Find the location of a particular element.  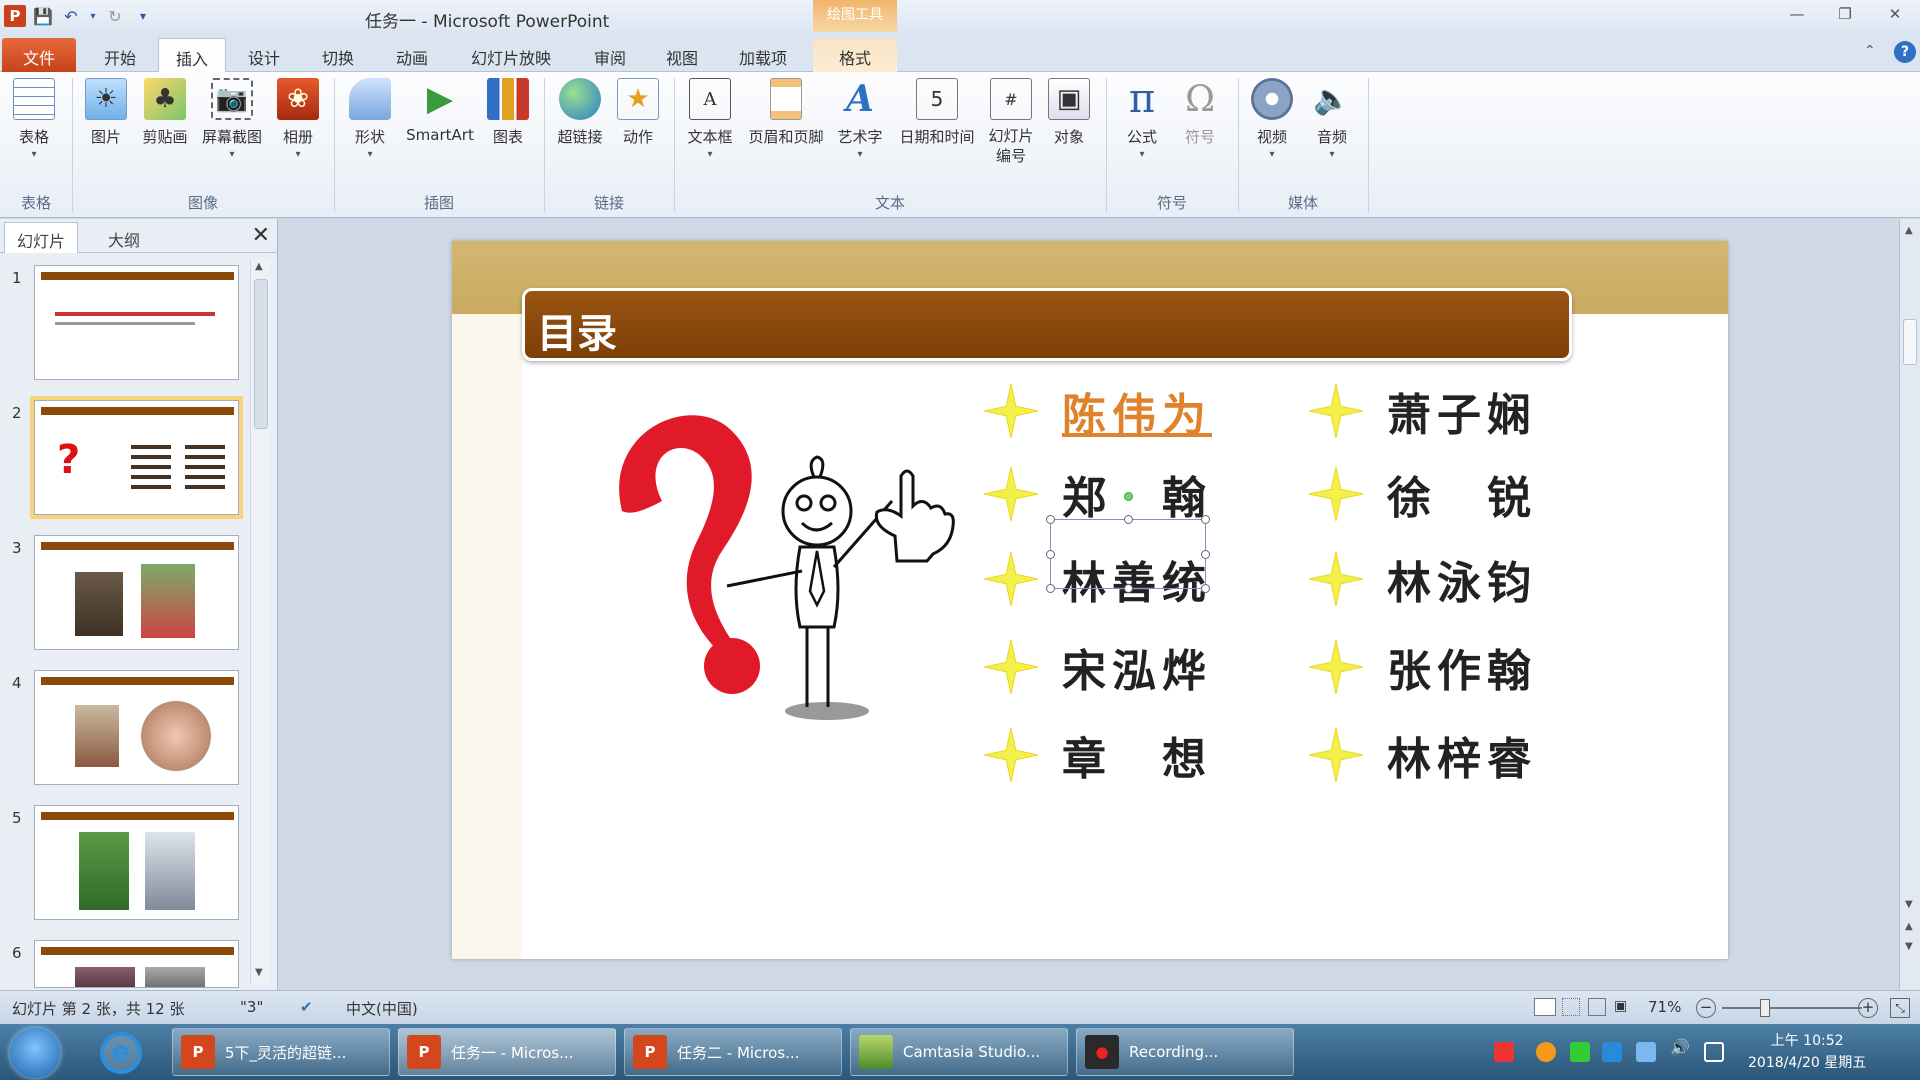

textbox-button: A 文本框 ▾ is located at coordinates (710, 119).